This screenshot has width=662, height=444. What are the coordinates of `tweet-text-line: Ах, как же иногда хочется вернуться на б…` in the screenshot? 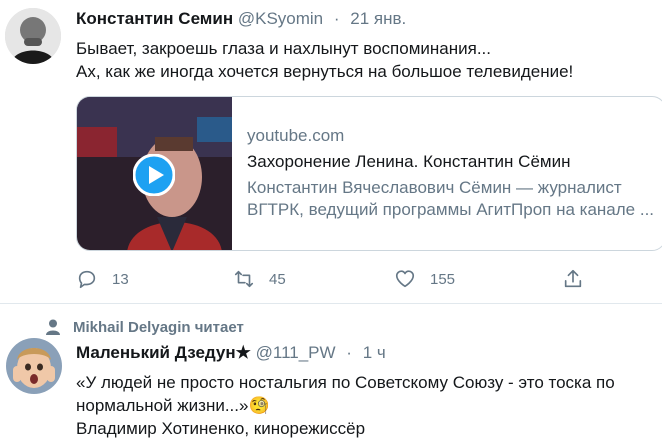 It's located at (325, 71).